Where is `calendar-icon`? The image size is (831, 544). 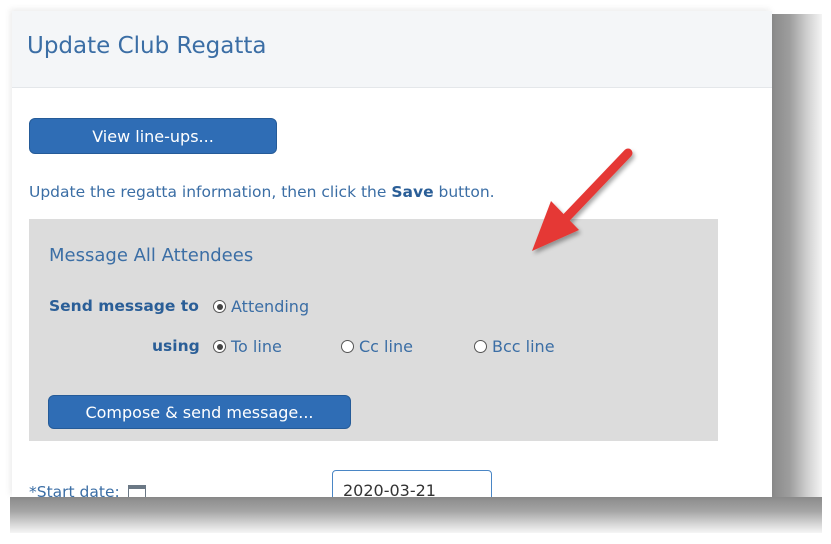 calendar-icon is located at coordinates (136, 490).